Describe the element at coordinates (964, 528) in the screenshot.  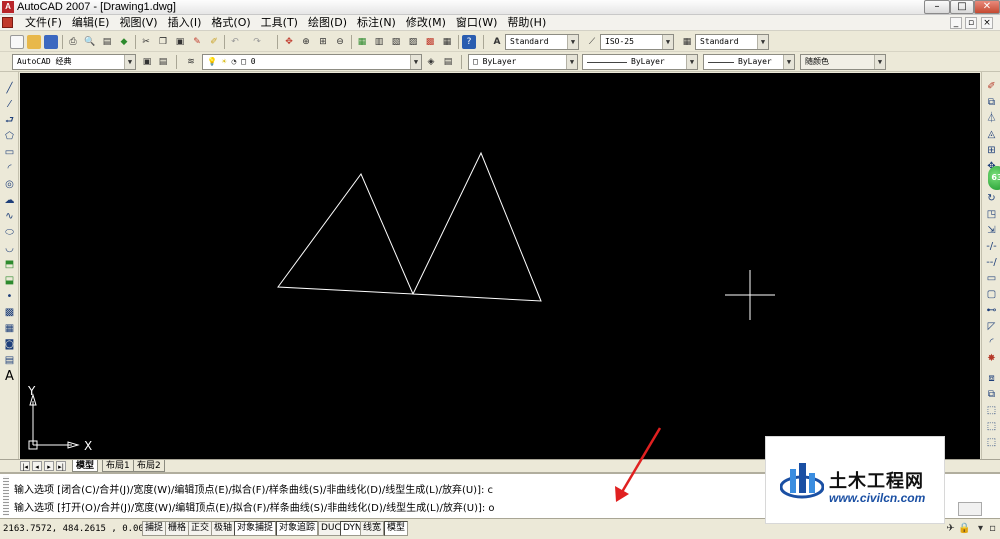
I see `lock-toolbar-icon: 🔒` at that location.